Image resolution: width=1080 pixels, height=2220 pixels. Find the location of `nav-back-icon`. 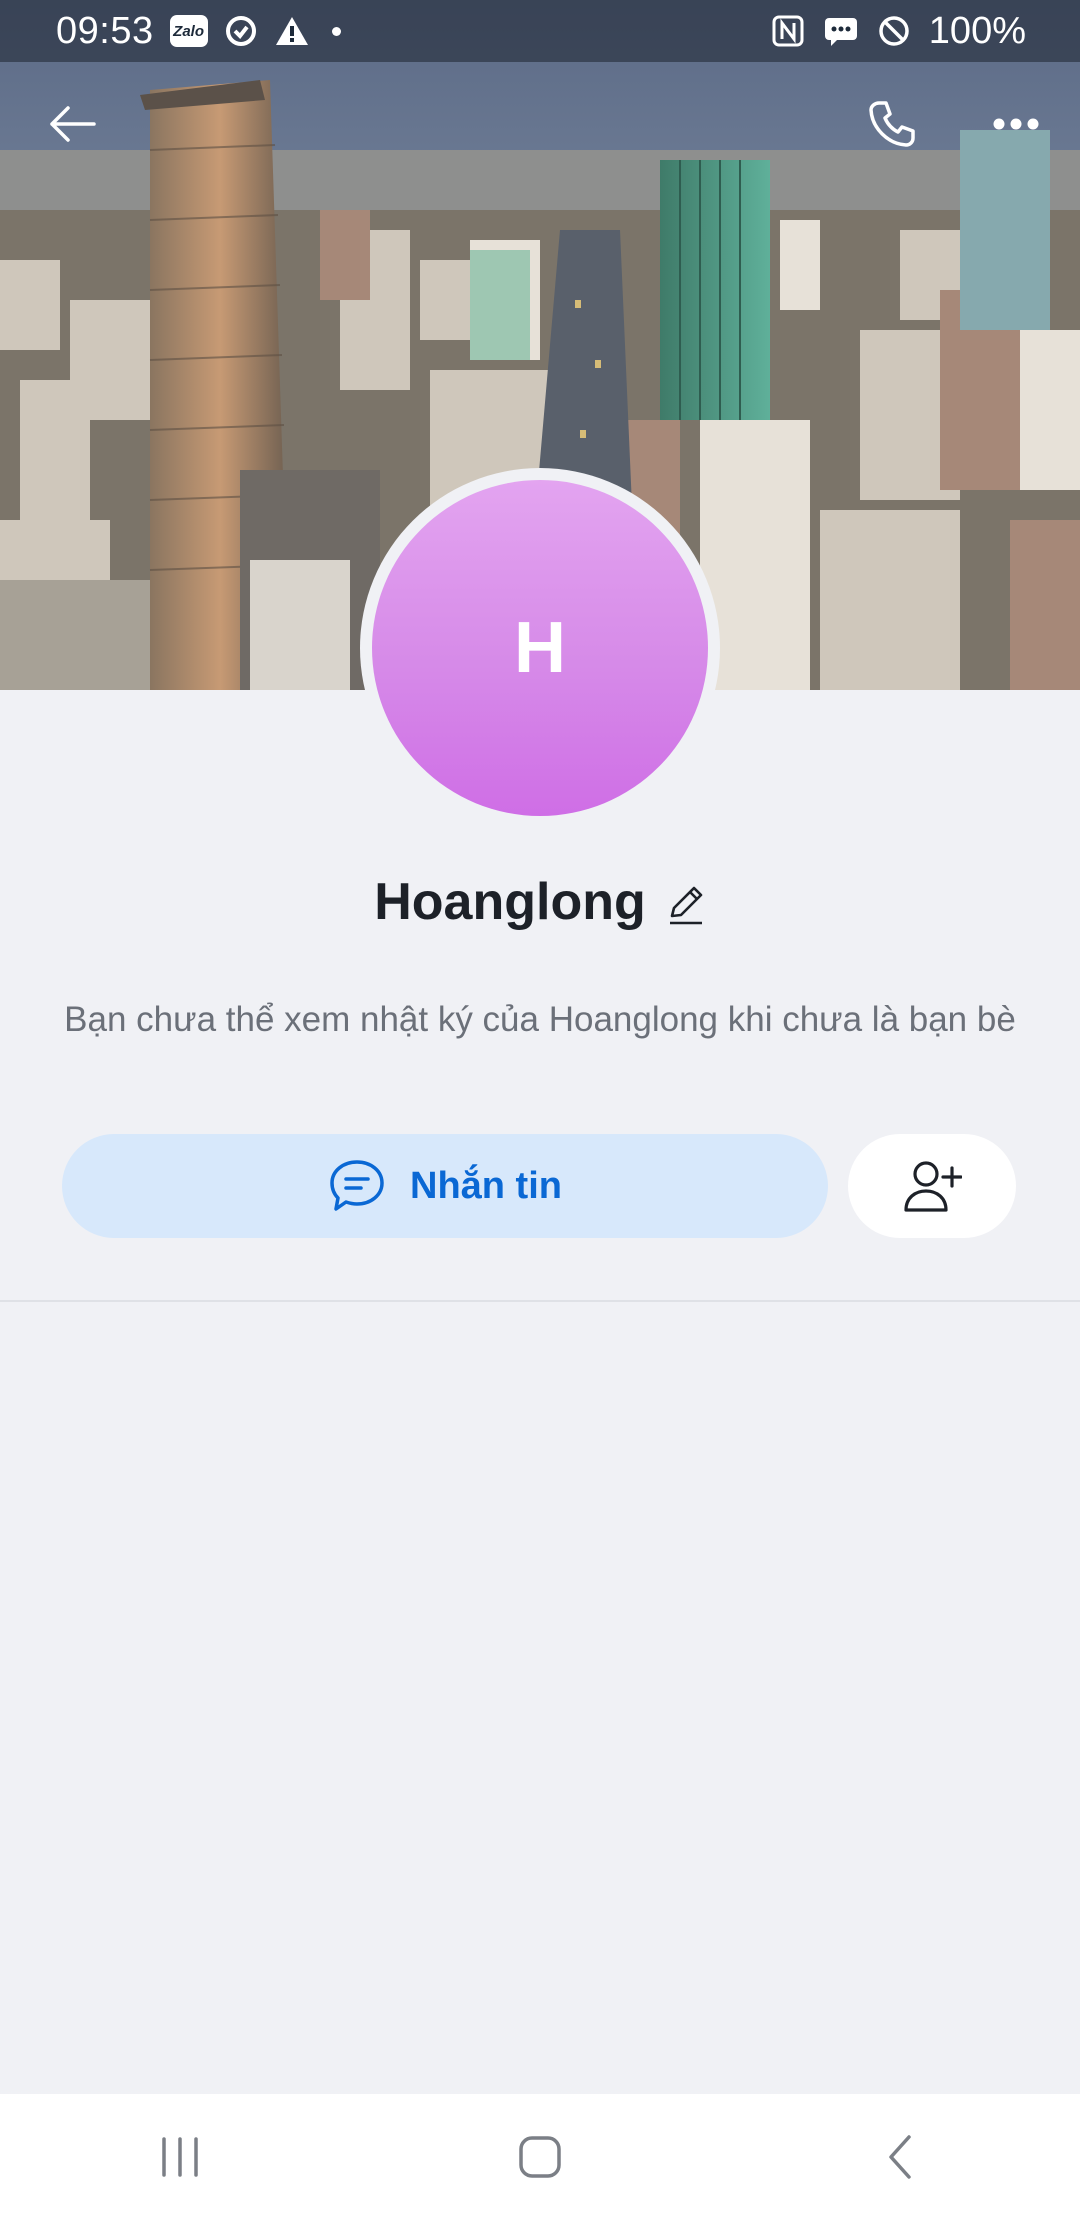

nav-back-icon is located at coordinates (900, 2157).